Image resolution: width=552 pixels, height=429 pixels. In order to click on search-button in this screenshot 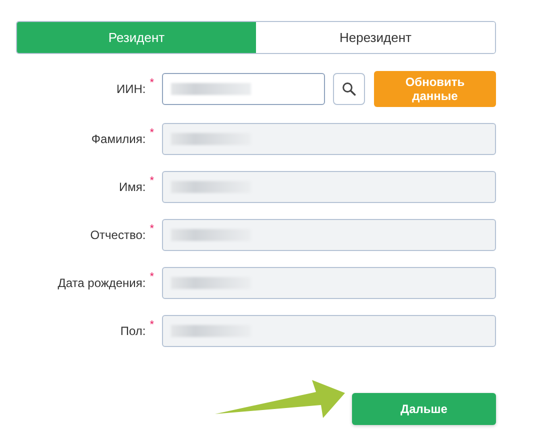, I will do `click(349, 89)`.